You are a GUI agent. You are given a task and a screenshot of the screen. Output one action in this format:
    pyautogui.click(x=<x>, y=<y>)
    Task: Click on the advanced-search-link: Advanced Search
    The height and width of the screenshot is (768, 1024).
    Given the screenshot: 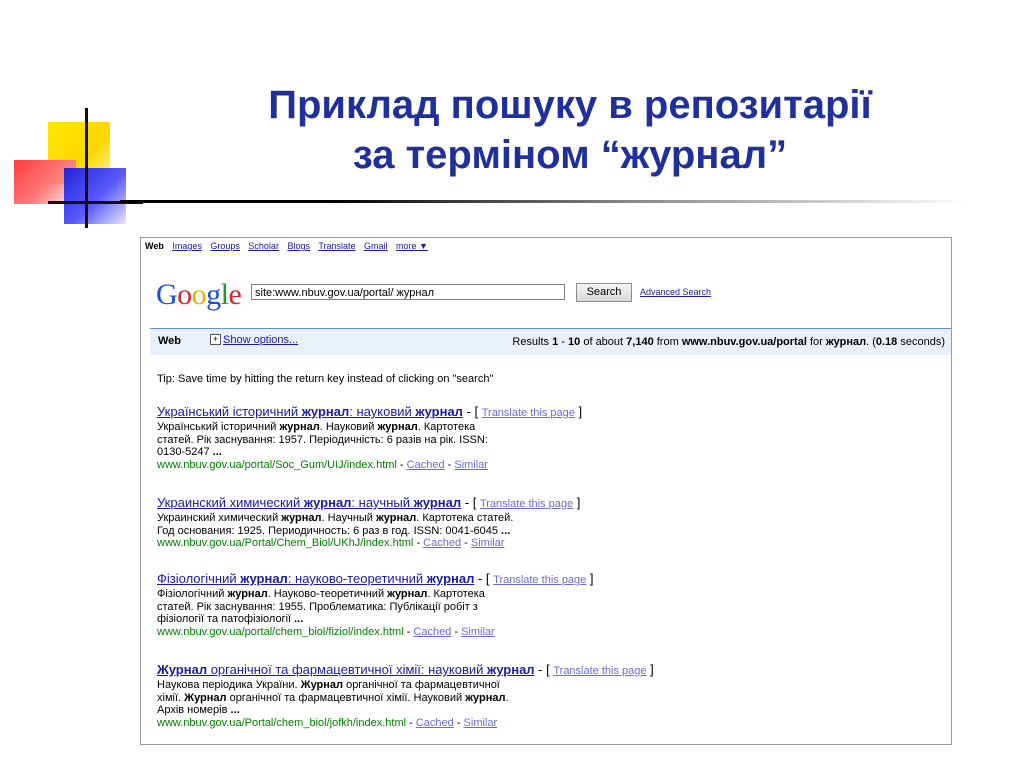 What is the action you would take?
    pyautogui.click(x=675, y=292)
    